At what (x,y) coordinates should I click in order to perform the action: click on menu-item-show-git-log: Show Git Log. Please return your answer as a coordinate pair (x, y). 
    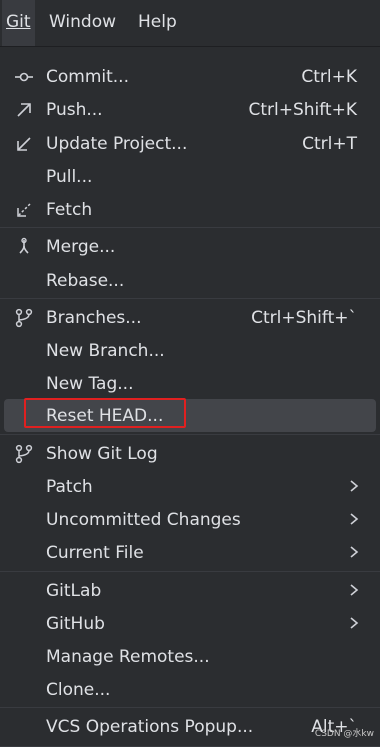
    Looking at the image, I should click on (190, 453).